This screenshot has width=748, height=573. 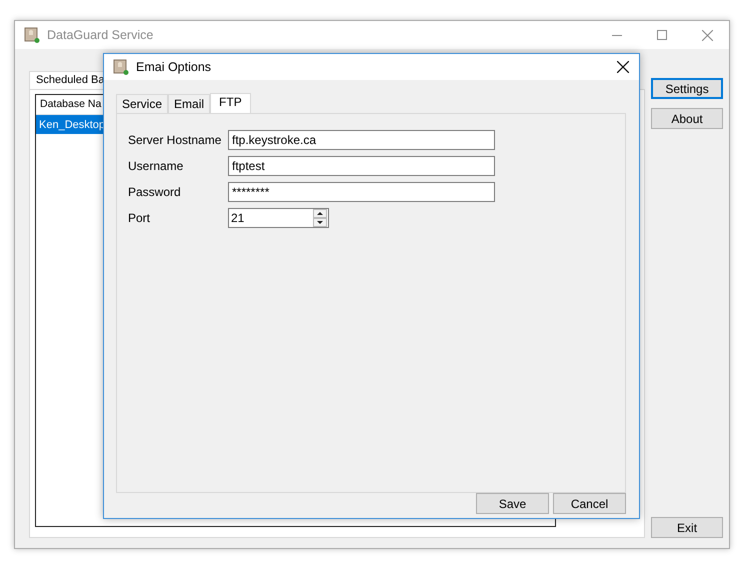 I want to click on field-label: Password, so click(x=155, y=192).